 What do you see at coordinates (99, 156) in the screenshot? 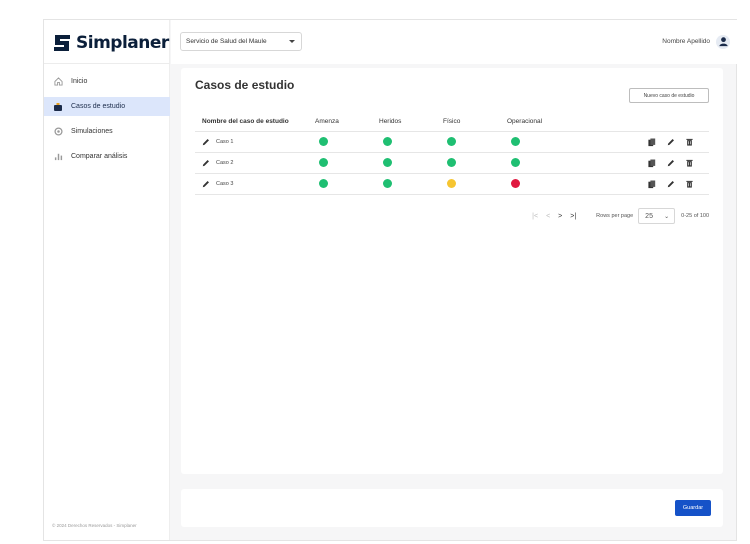
I see `sidebar-item-label: Comparar análisis` at bounding box center [99, 156].